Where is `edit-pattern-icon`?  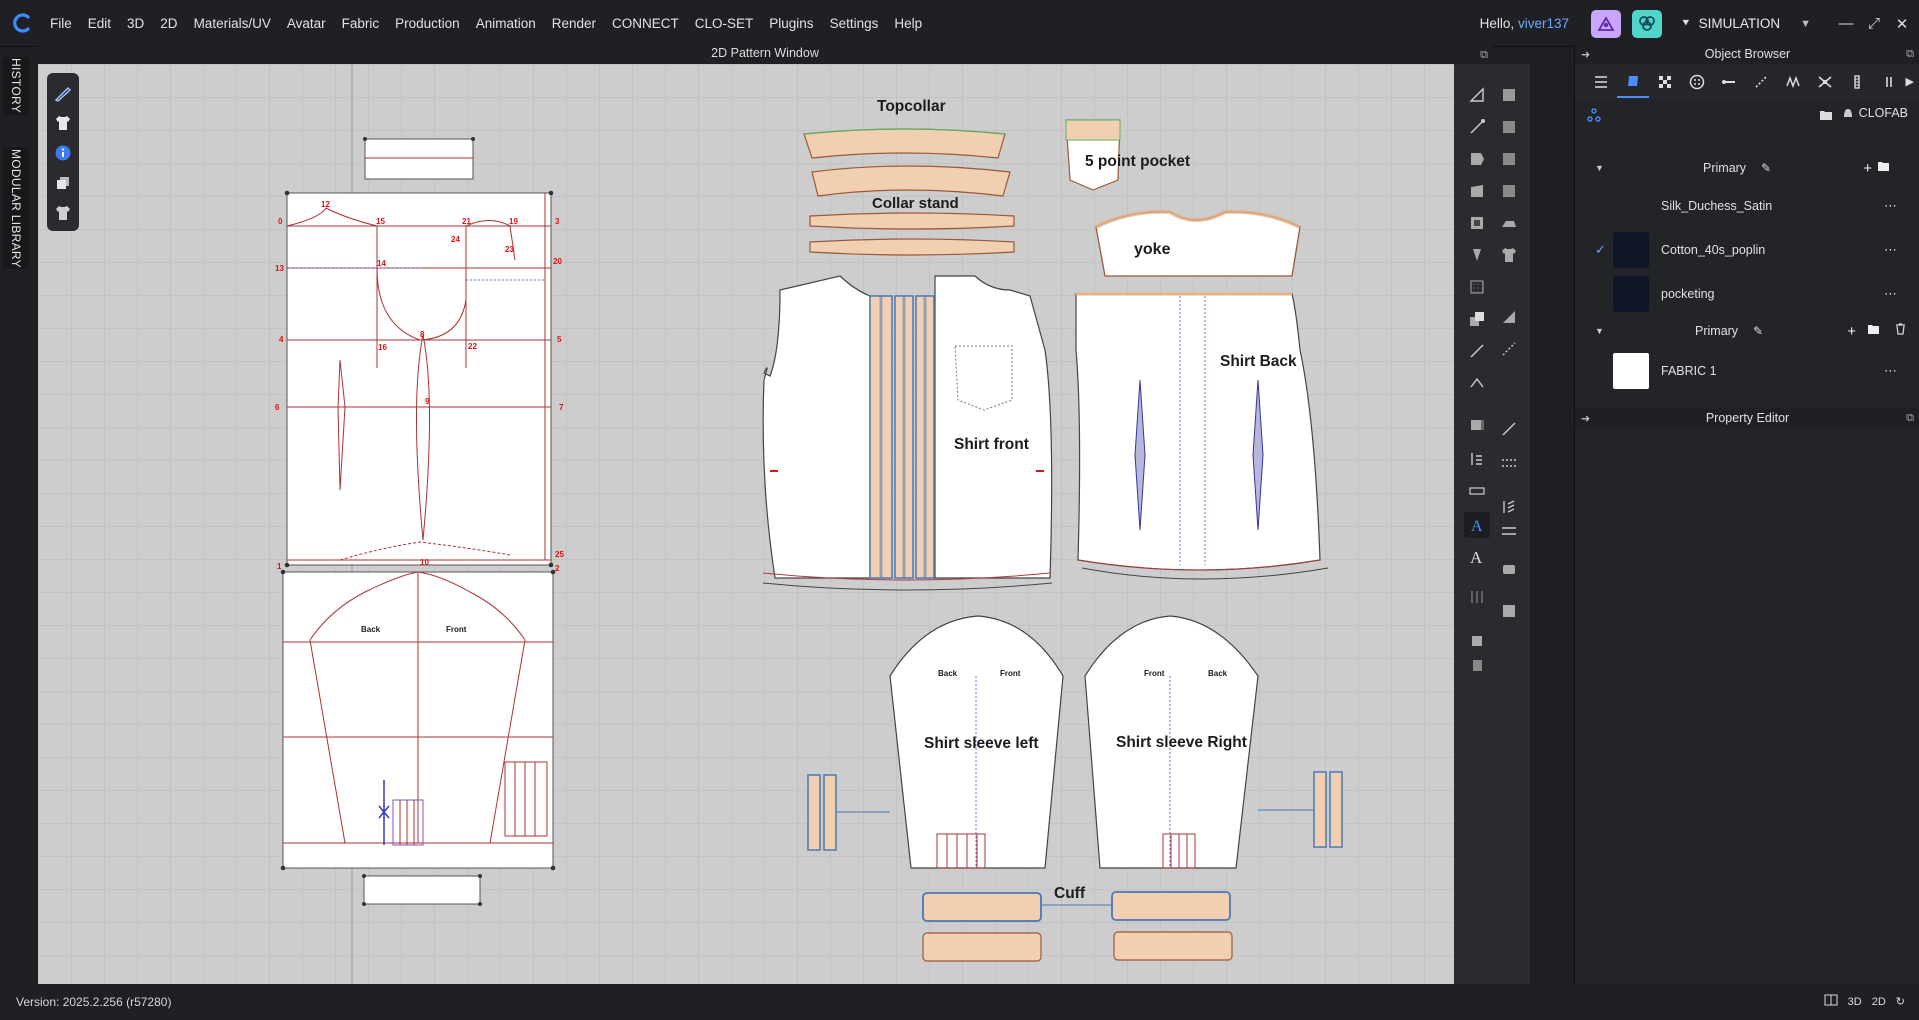
edit-pattern-icon is located at coordinates (1509, 95).